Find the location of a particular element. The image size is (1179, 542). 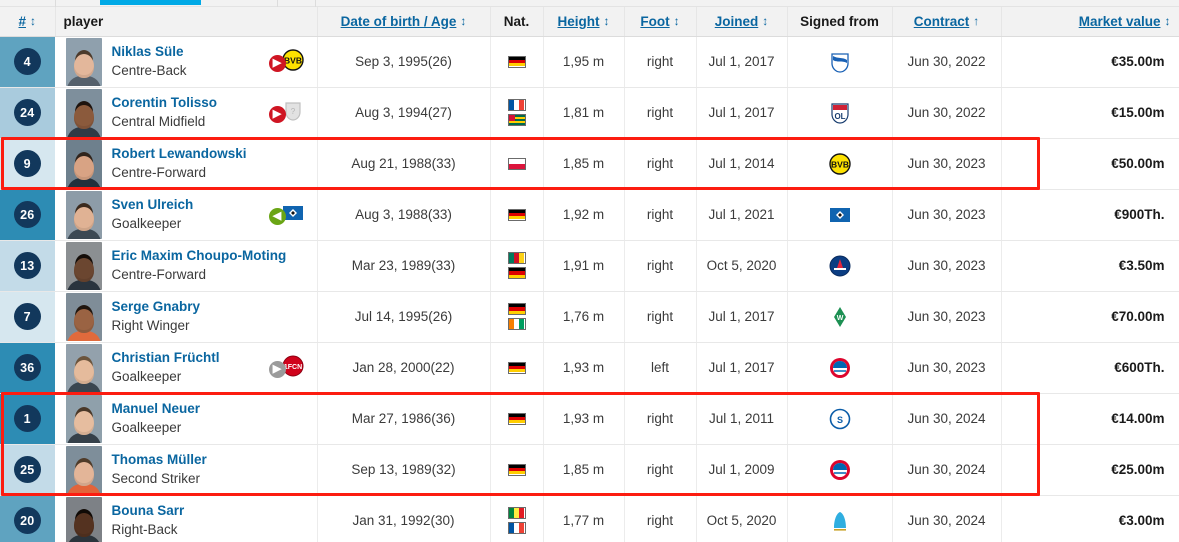

column-header-dob: Date of birth / Age ↕ is located at coordinates (404, 22).